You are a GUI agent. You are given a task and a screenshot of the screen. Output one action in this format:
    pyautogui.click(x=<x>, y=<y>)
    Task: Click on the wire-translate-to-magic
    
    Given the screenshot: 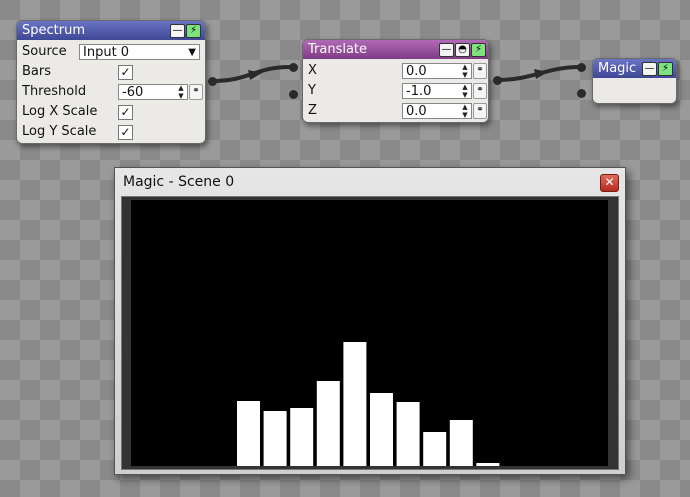 What is the action you would take?
    pyautogui.click(x=538, y=73)
    